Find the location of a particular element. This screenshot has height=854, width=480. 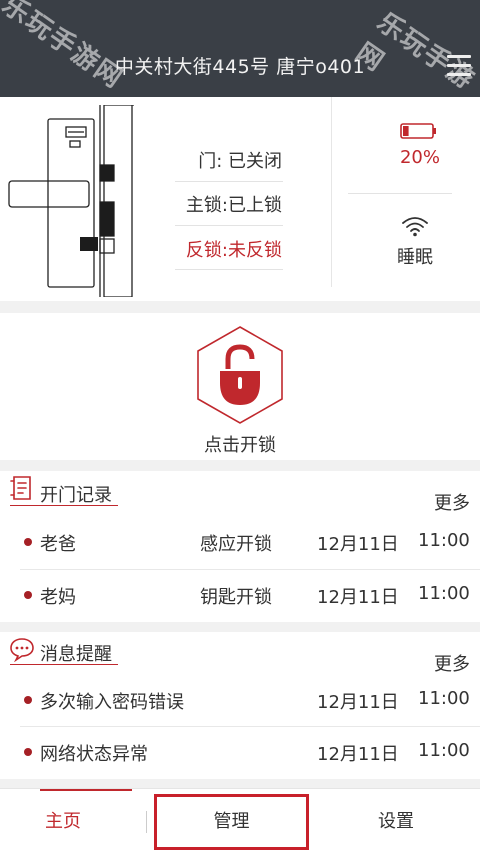

bottom-navigation-bar: 主页 管理 设置 is located at coordinates (240, 821).